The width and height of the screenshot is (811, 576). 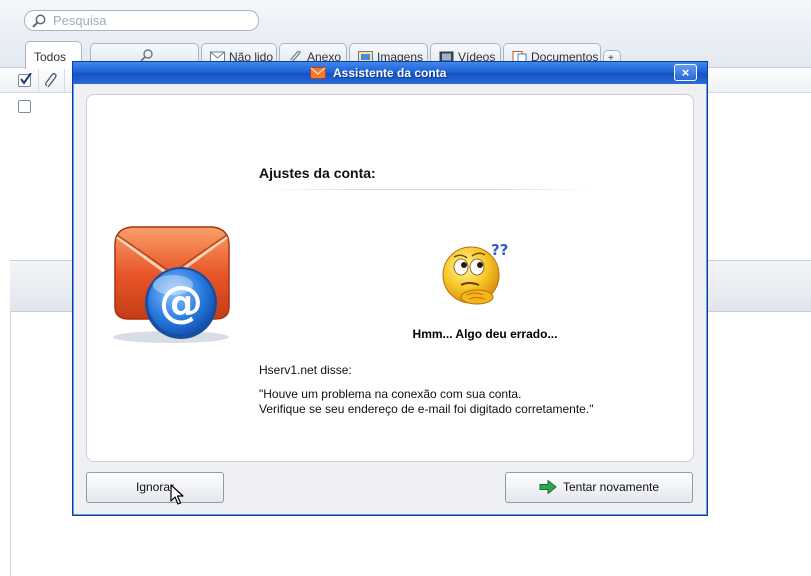 I want to click on email-account-icon: @, so click(x=171, y=284).